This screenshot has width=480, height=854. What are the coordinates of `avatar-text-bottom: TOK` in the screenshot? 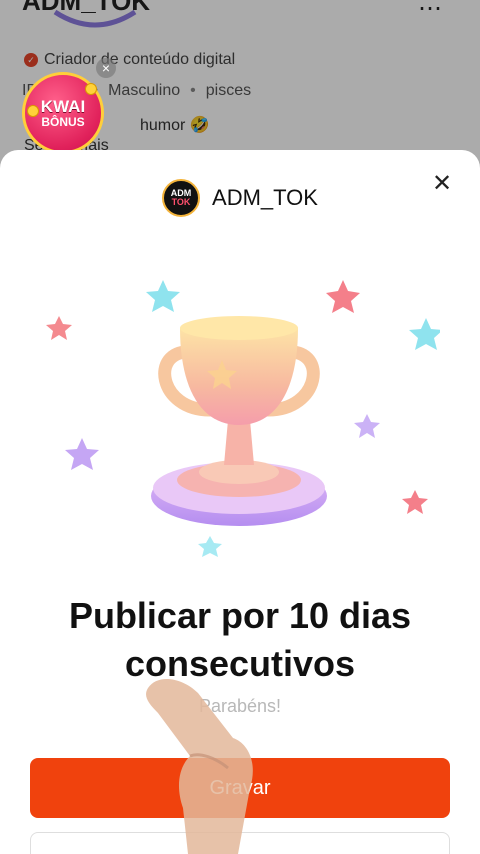 It's located at (181, 202).